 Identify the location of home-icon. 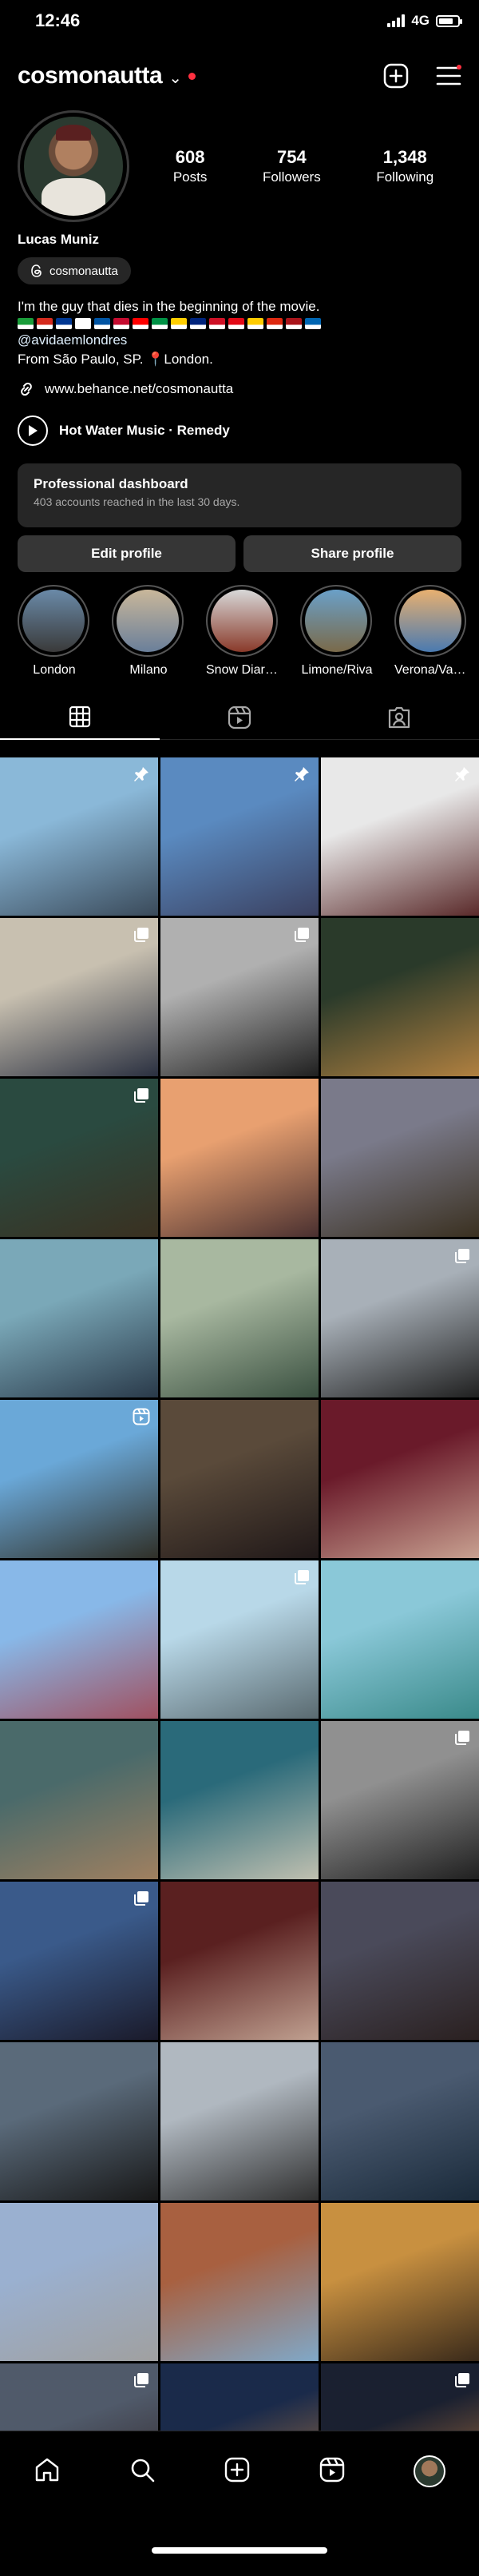
(47, 2471).